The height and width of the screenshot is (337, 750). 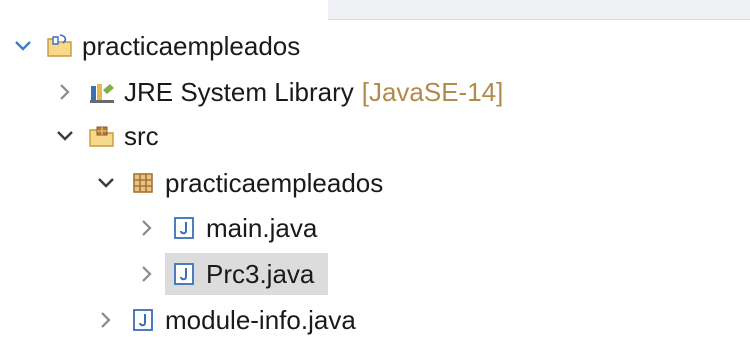 I want to click on tree-node-decoration: [JavaSE-14], so click(x=432, y=91).